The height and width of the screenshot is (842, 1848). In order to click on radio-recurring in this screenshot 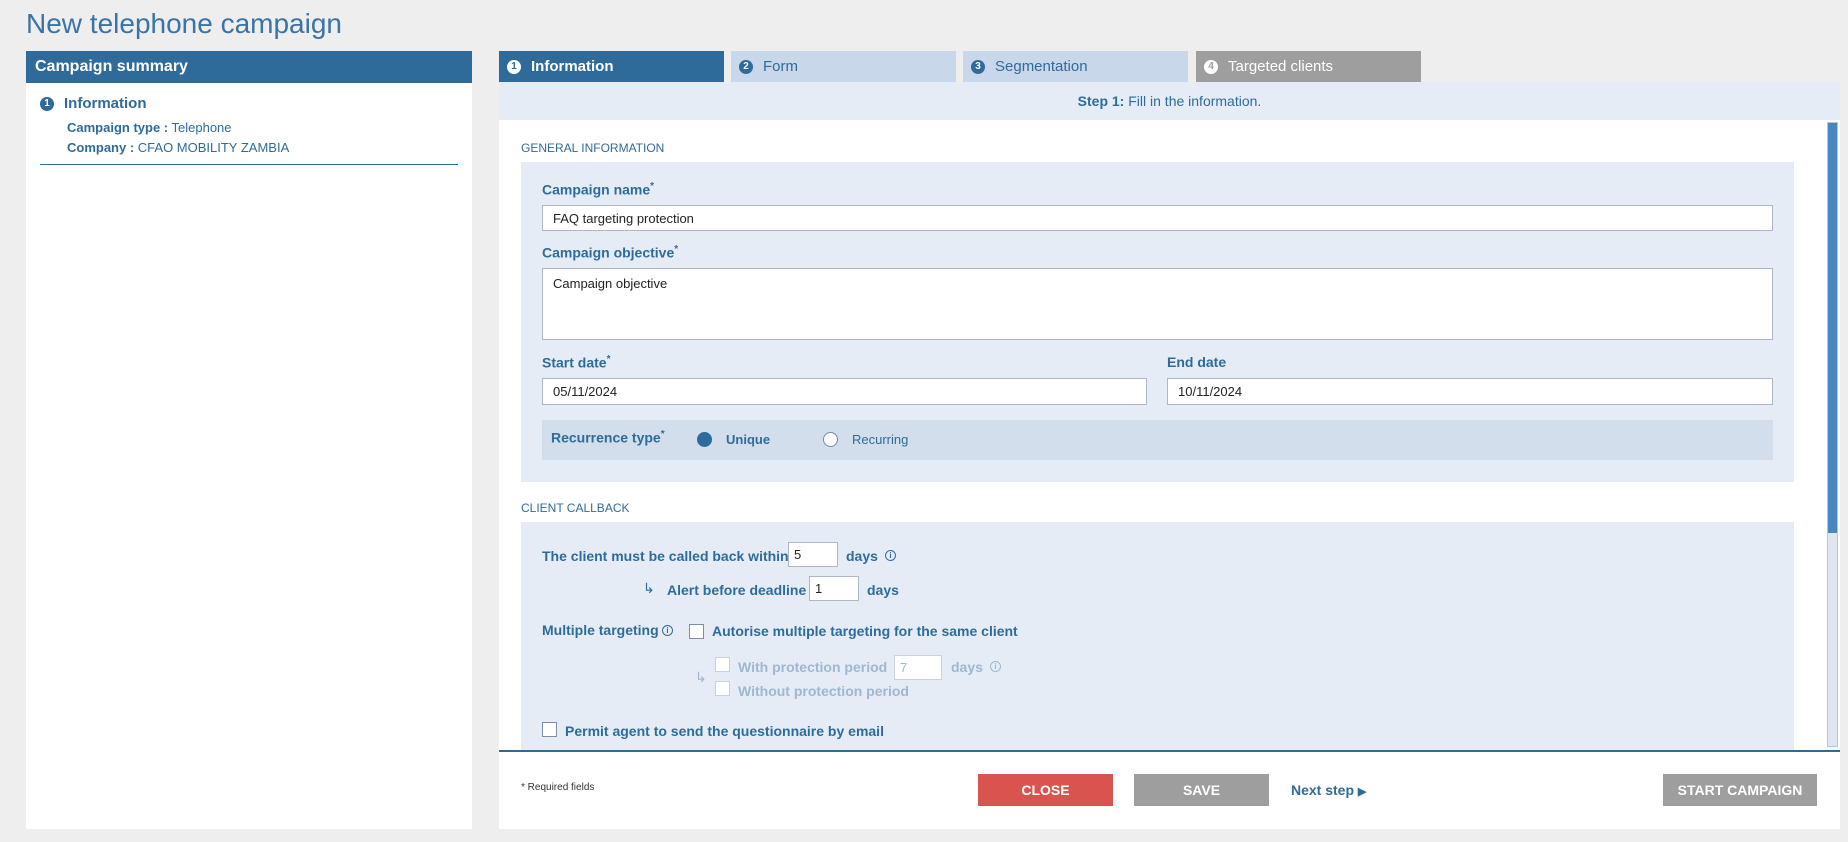, I will do `click(830, 439)`.